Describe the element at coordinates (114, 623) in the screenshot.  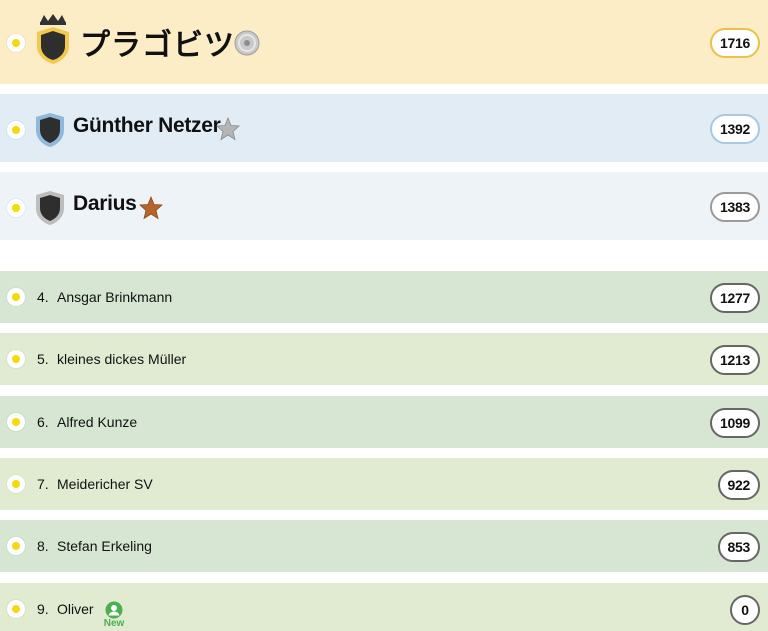
I see `new-label: New` at that location.